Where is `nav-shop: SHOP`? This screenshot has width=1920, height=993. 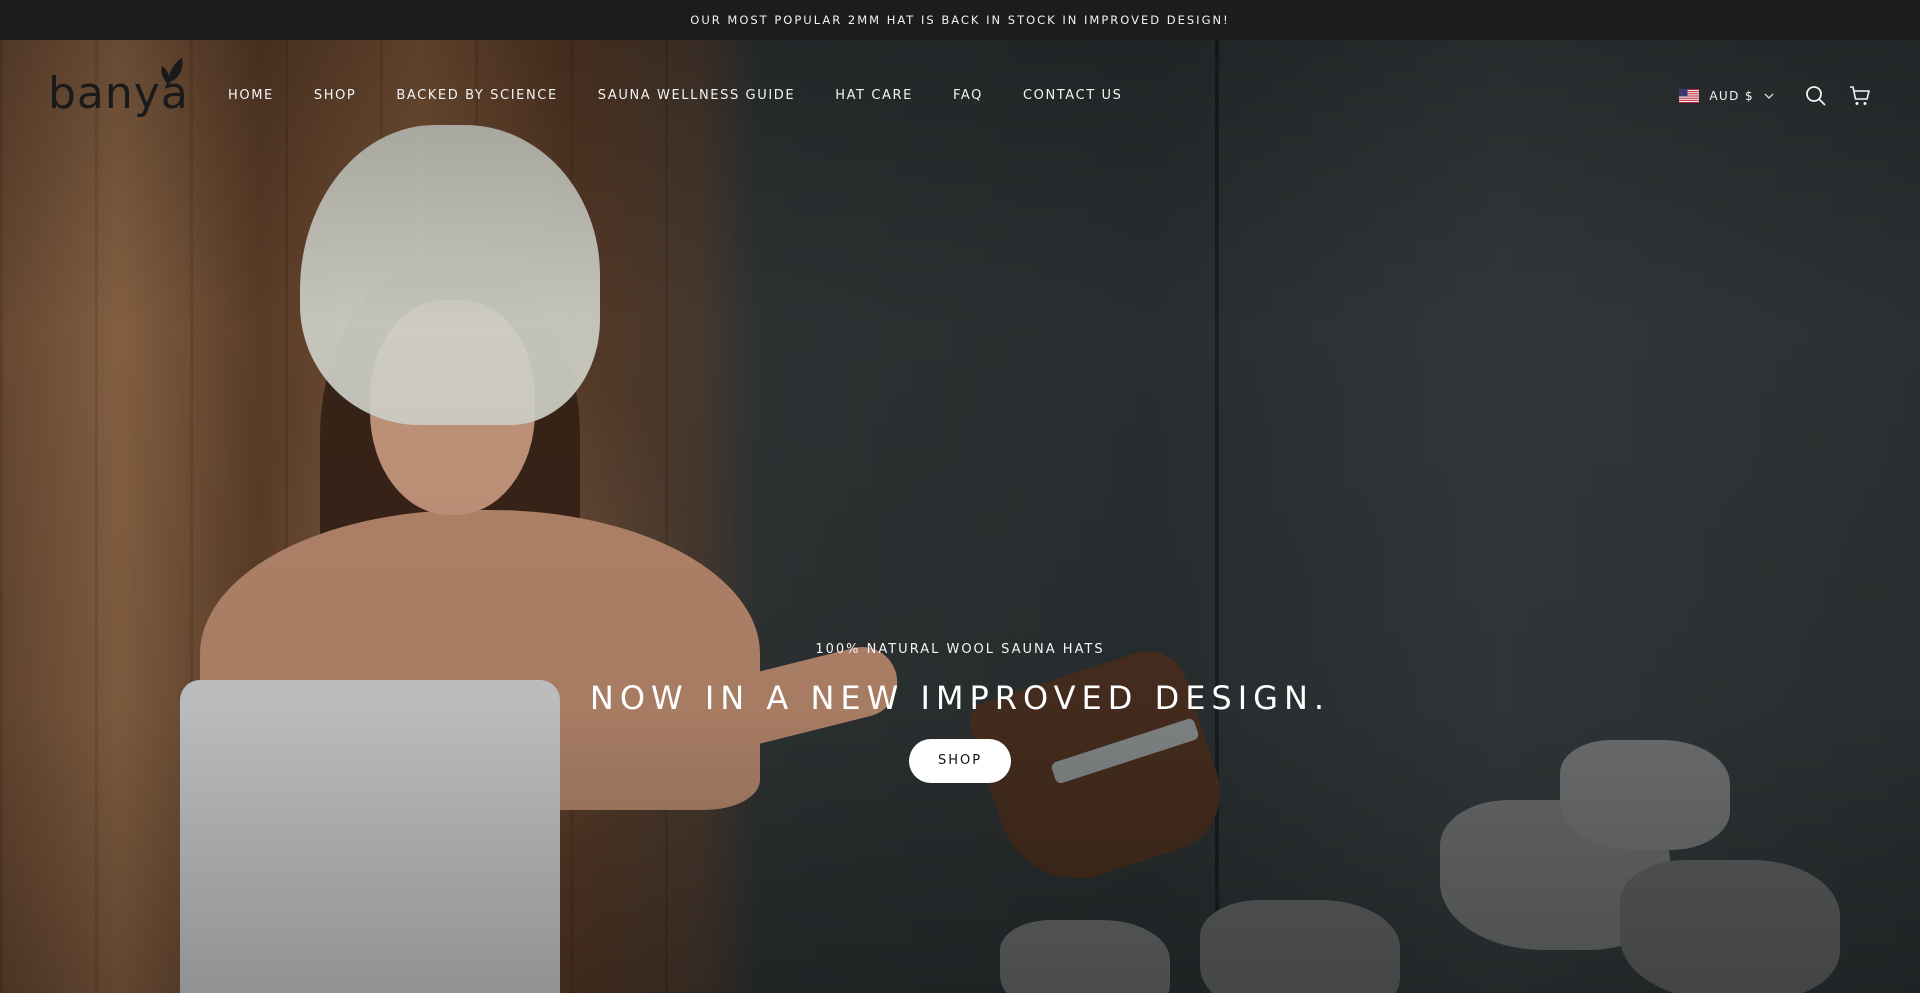
nav-shop: SHOP is located at coordinates (335, 95).